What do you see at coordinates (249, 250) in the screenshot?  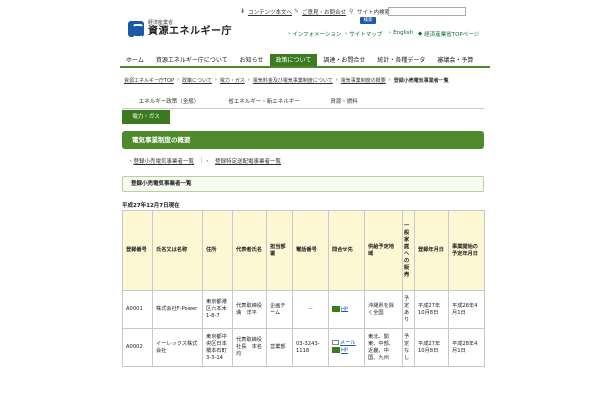 I see `column-header: 代表者氏名` at bounding box center [249, 250].